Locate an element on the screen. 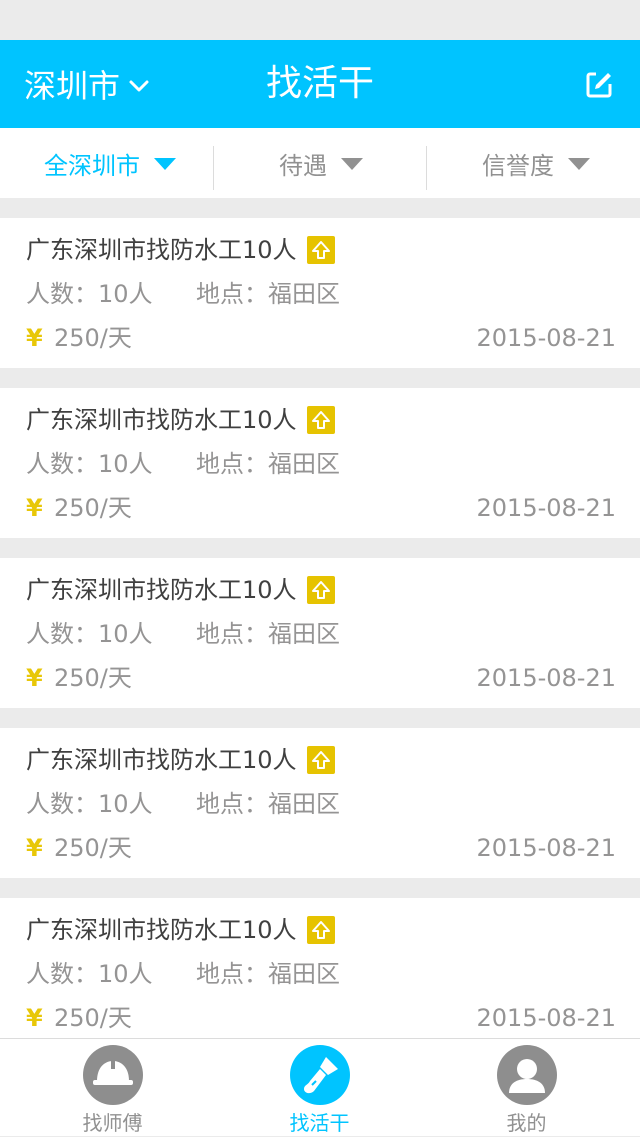 This screenshot has width=640, height=1137. tab-mine: 我的 is located at coordinates (526, 1088).